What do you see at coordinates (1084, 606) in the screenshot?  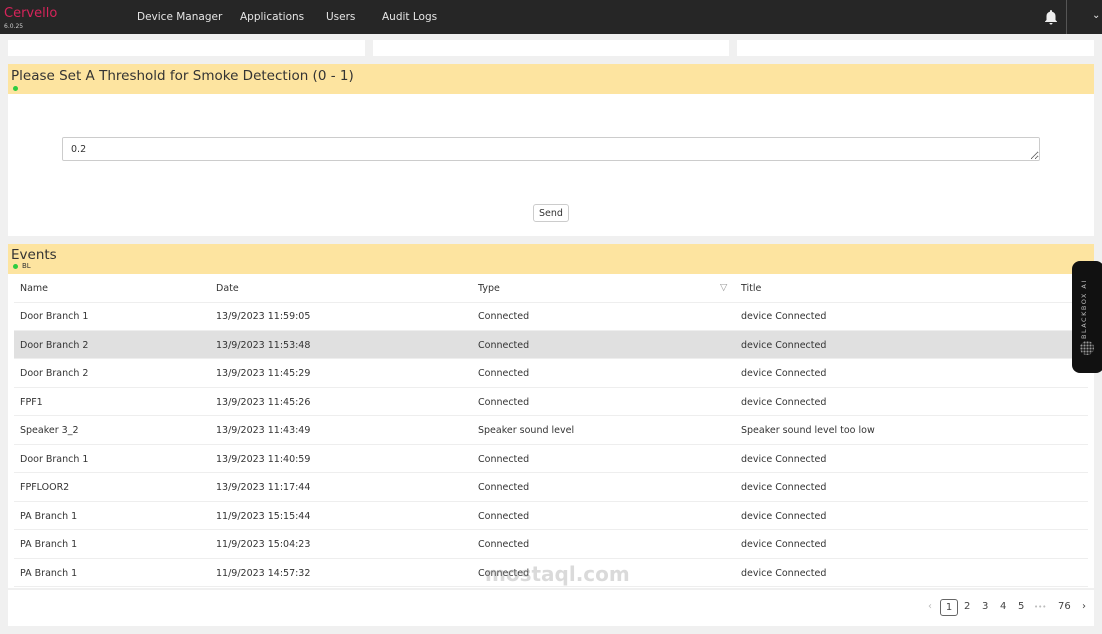 I see `next-page-icon: ›` at bounding box center [1084, 606].